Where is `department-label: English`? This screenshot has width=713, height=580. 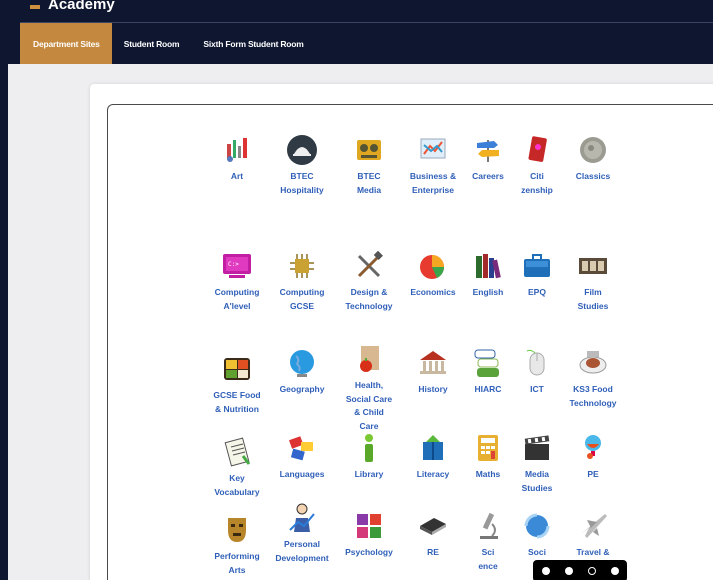
department-label: English is located at coordinates (488, 292).